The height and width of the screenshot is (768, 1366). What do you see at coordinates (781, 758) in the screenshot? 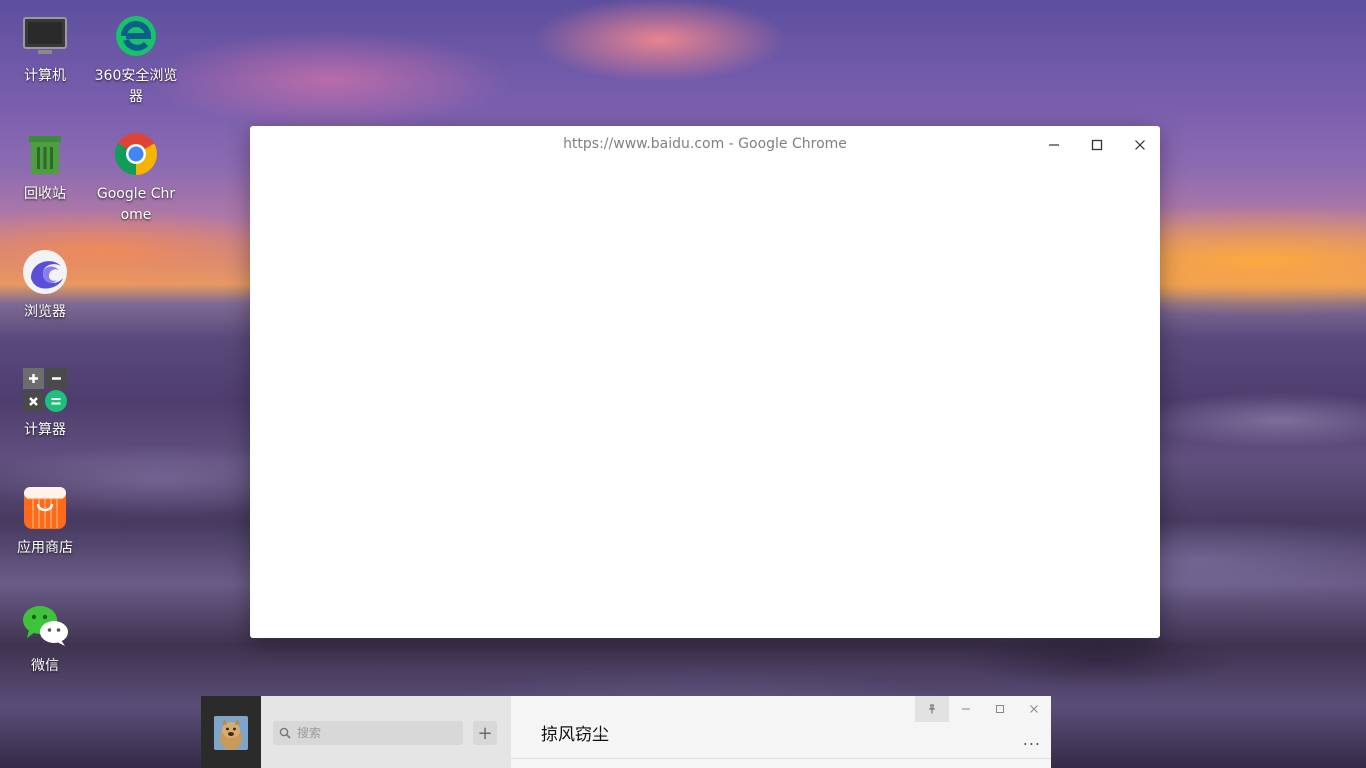
I see `divider` at bounding box center [781, 758].